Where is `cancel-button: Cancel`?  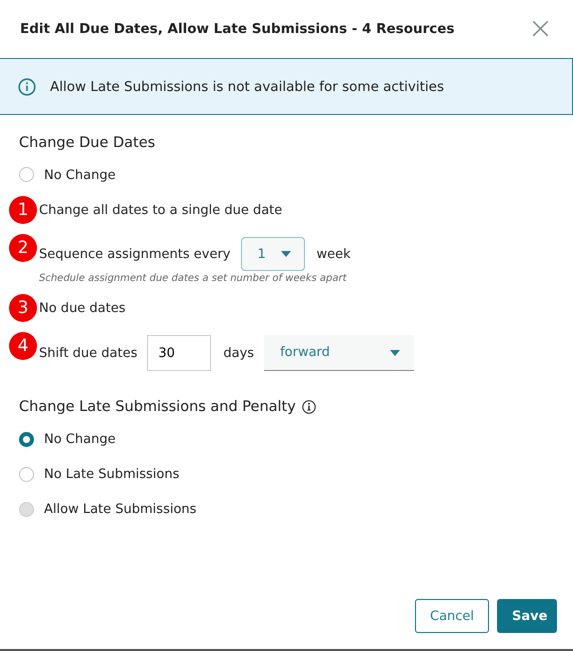 cancel-button: Cancel is located at coordinates (452, 616).